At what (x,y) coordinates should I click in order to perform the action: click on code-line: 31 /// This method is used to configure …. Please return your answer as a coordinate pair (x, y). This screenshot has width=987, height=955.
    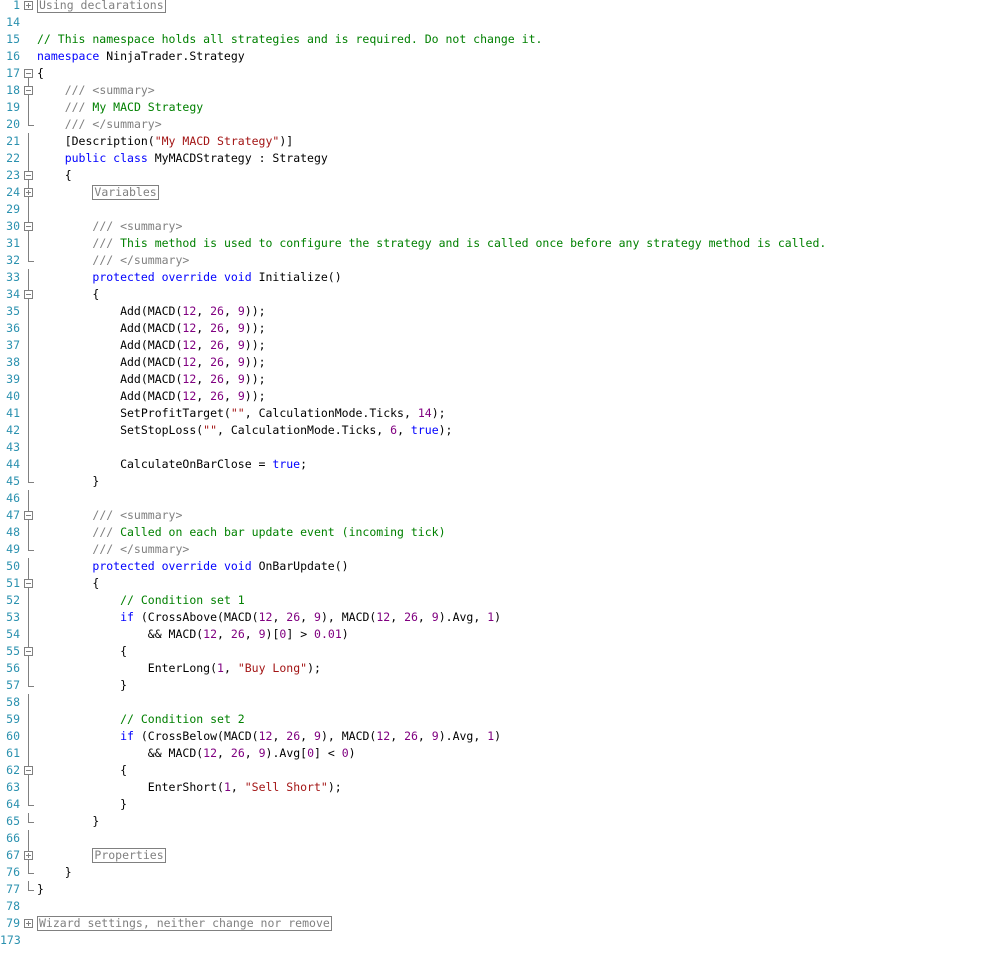
    Looking at the image, I should click on (493, 243).